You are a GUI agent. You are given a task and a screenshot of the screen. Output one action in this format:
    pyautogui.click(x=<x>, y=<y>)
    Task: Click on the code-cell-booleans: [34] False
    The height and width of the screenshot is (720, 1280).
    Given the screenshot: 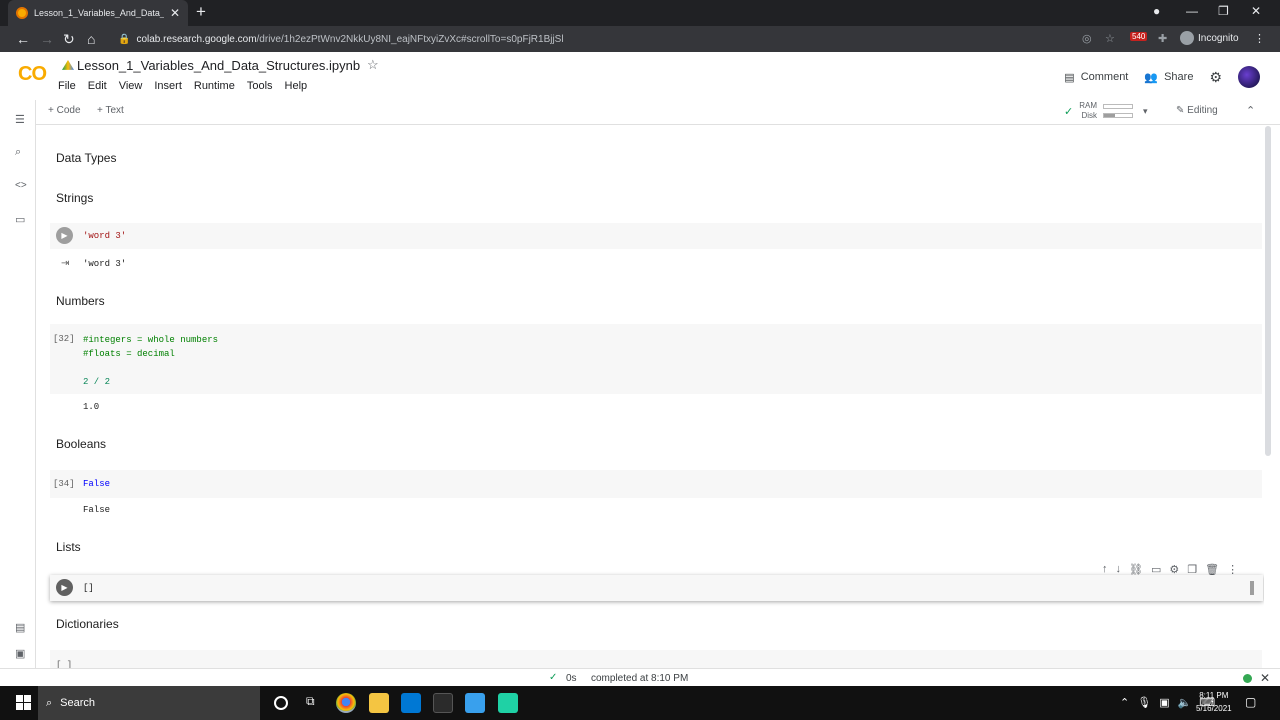 What is the action you would take?
    pyautogui.click(x=656, y=484)
    